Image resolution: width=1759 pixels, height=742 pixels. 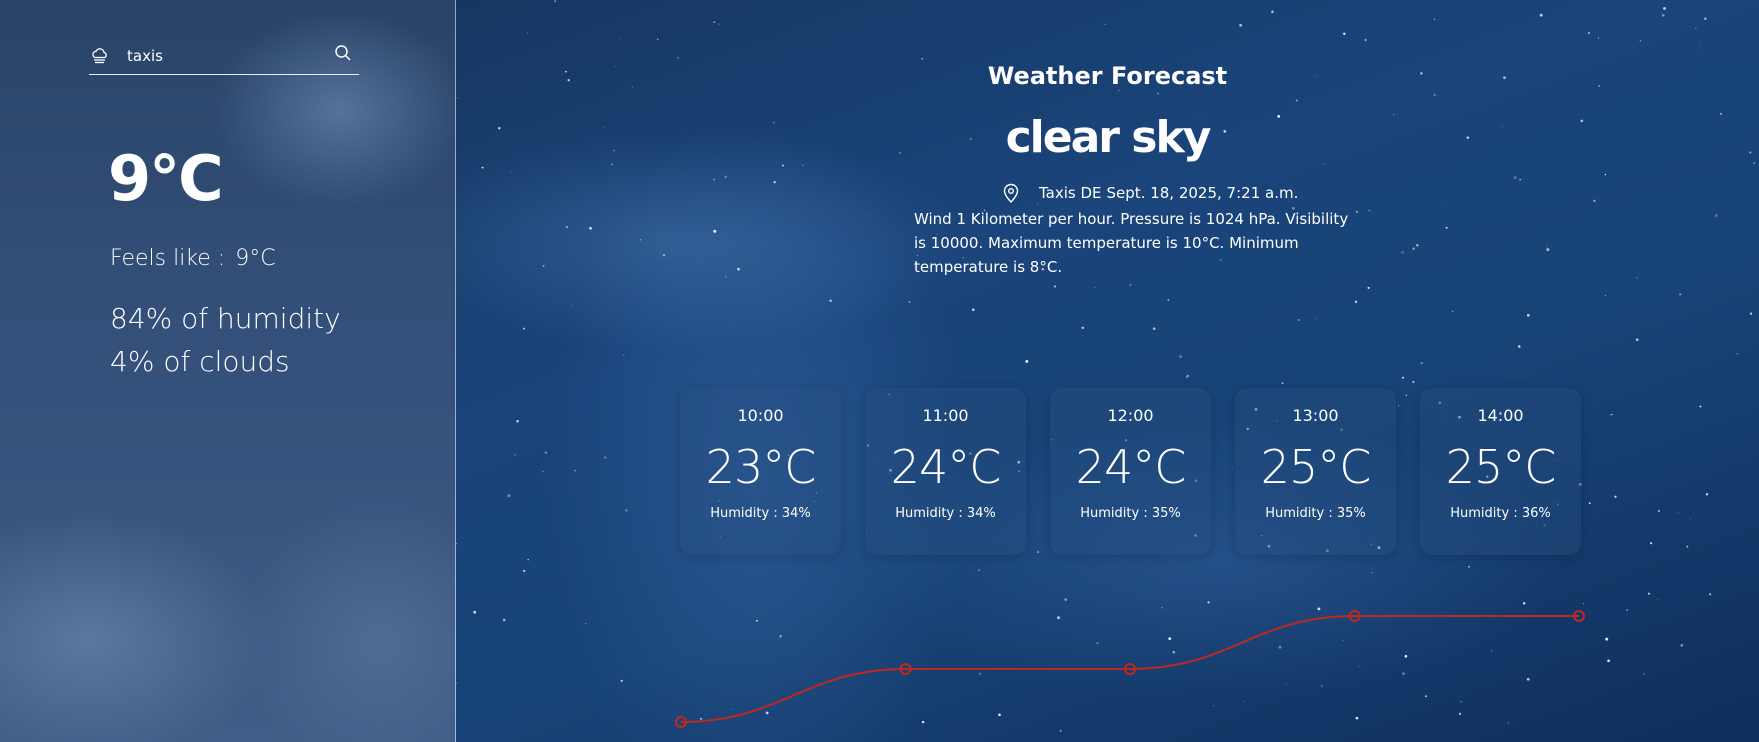 I want to click on search-icon, so click(x=343, y=53).